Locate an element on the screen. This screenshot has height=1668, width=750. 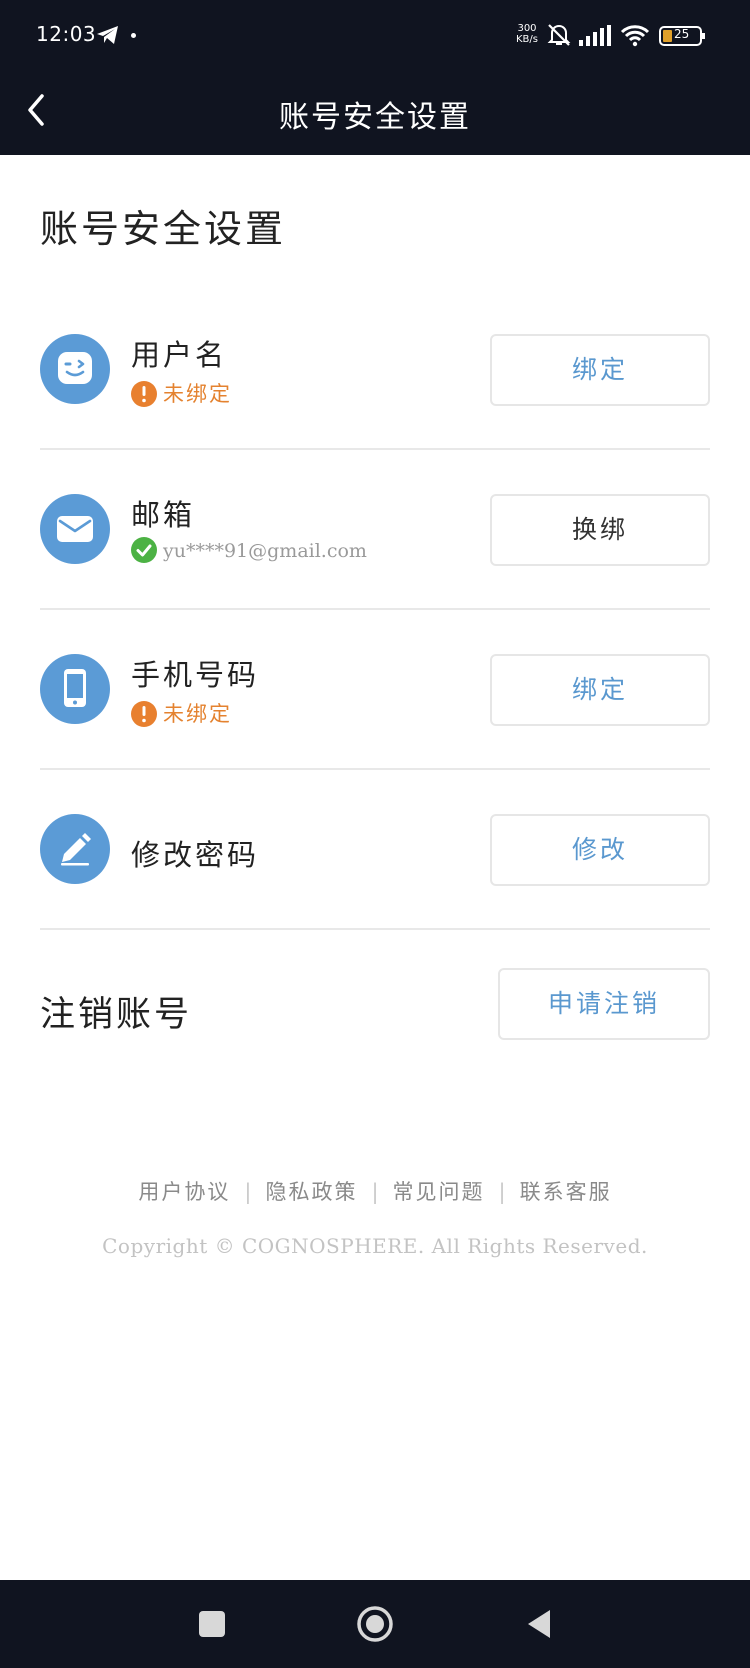
username-row: 用户名 未绑定 绑定 is located at coordinates (375, 370).